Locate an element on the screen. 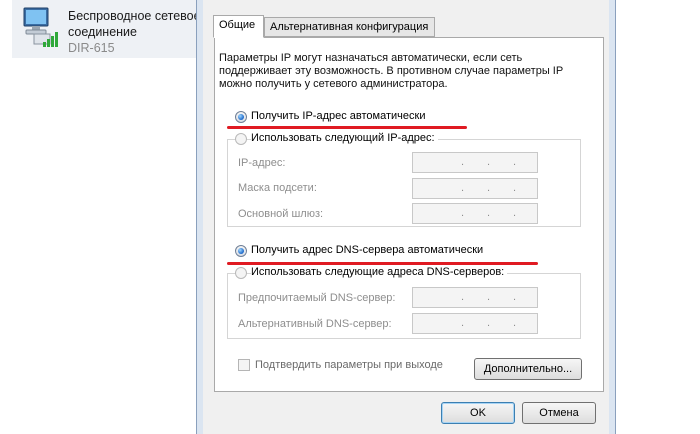 Image resolution: width=700 pixels, height=434 pixels. cancel-button: Отмена is located at coordinates (559, 413).